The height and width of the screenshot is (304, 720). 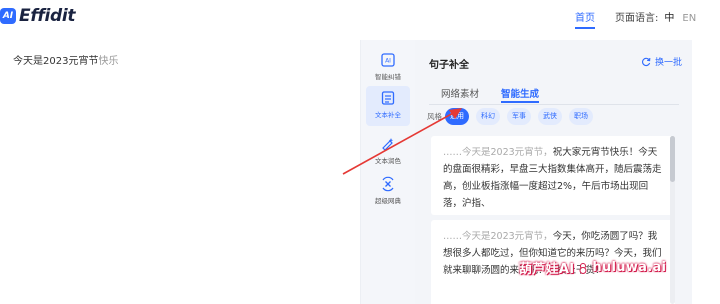 I want to click on logo-text: Effidit, so click(x=47, y=16).